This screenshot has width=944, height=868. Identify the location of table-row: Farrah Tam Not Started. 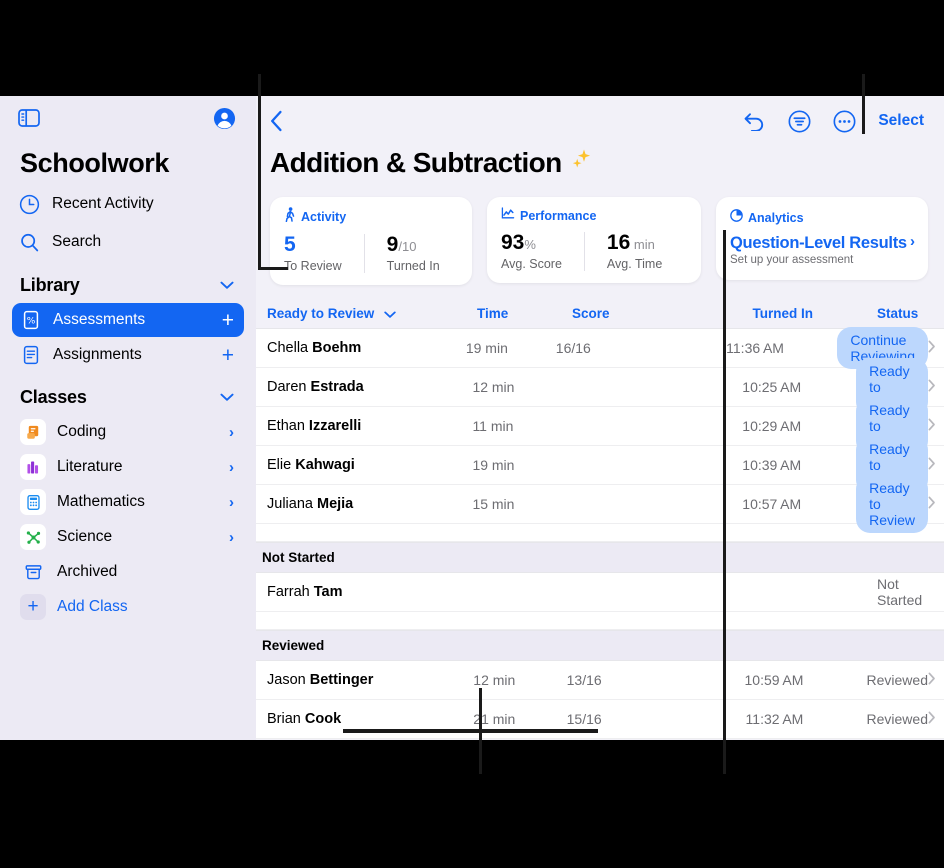
(600, 593).